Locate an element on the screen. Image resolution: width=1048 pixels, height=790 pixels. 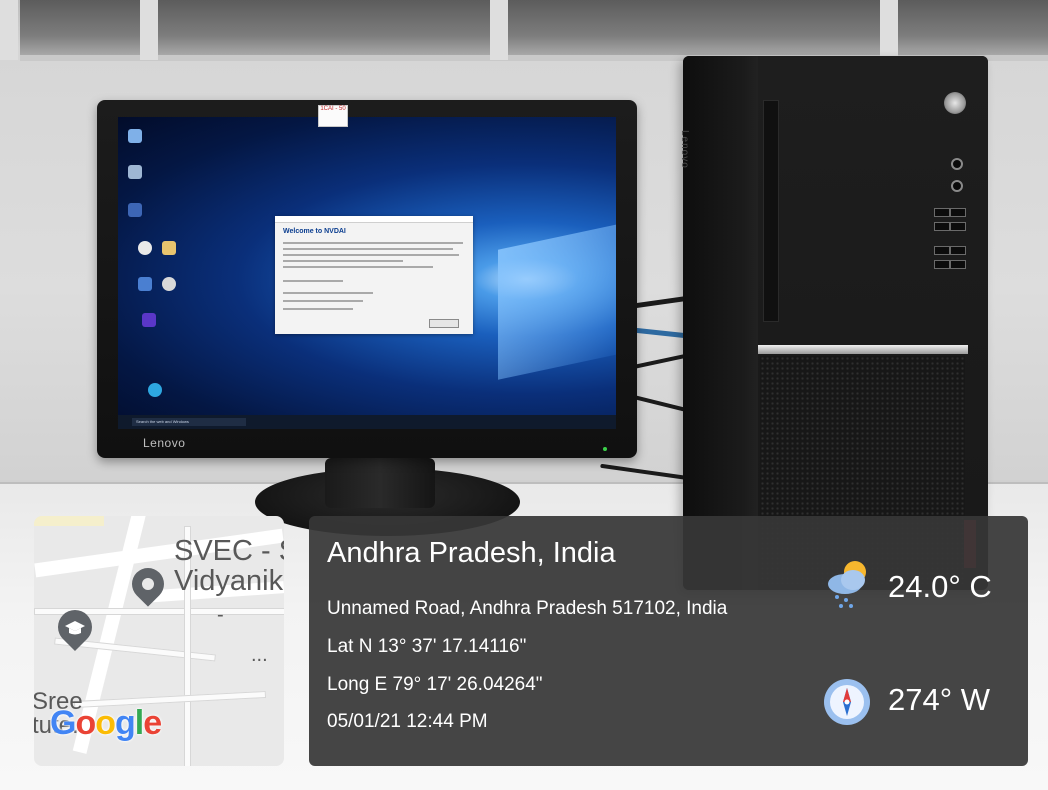
longitude-text: Long E 79° 17' 26.04264" is located at coordinates (435, 684).